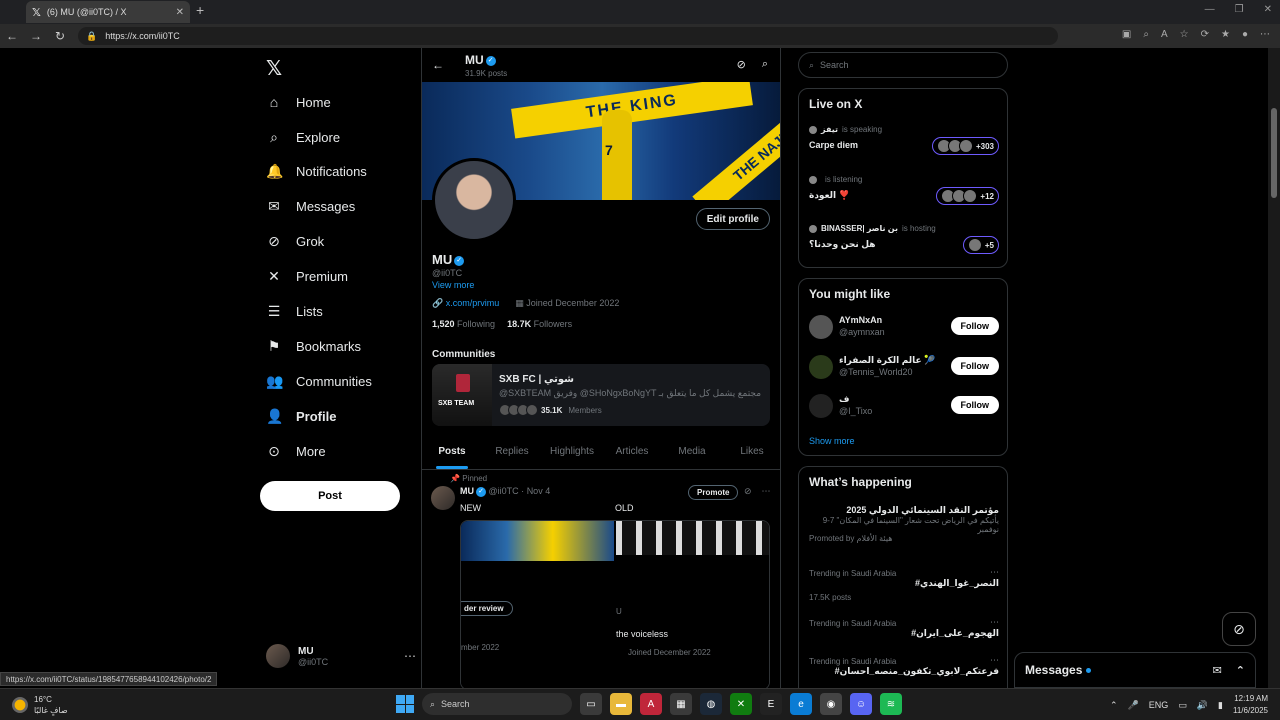 The height and width of the screenshot is (720, 1280). Describe the element at coordinates (474, 200) in the screenshot. I see `profile-avatar` at that location.